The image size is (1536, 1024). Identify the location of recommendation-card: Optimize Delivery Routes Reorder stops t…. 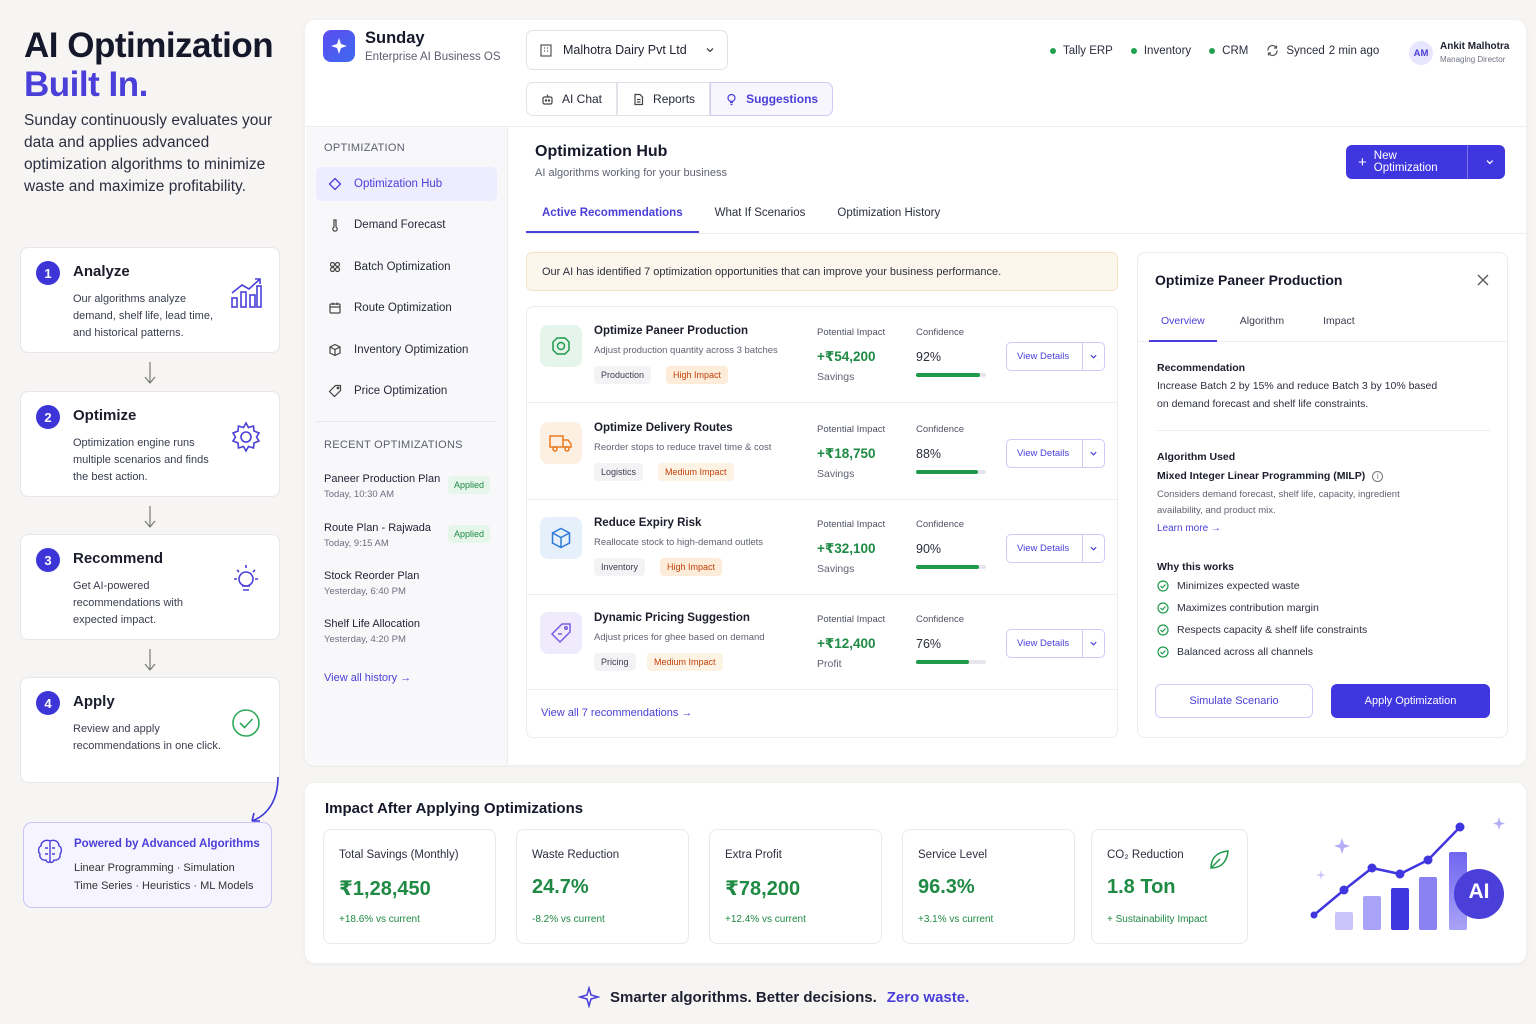
(822, 452).